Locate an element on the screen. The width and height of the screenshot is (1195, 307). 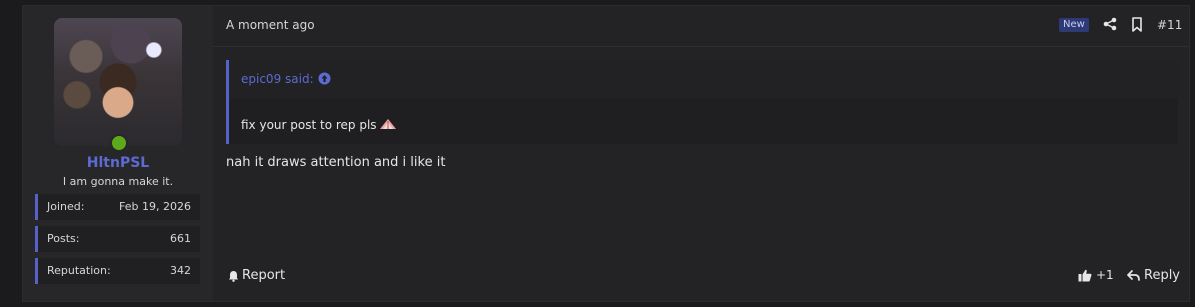
username-link: HltnPSL is located at coordinates (118, 163).